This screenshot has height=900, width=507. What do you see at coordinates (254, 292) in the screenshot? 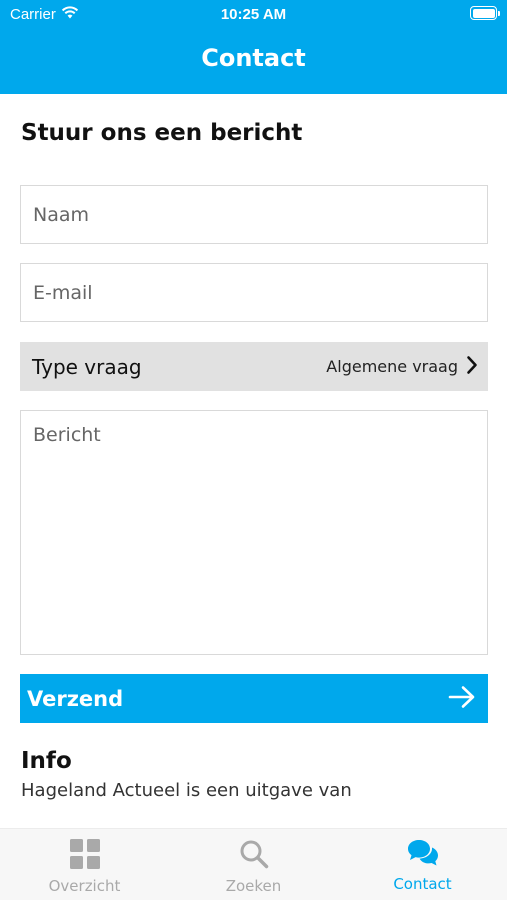
I see `email-input` at bounding box center [254, 292].